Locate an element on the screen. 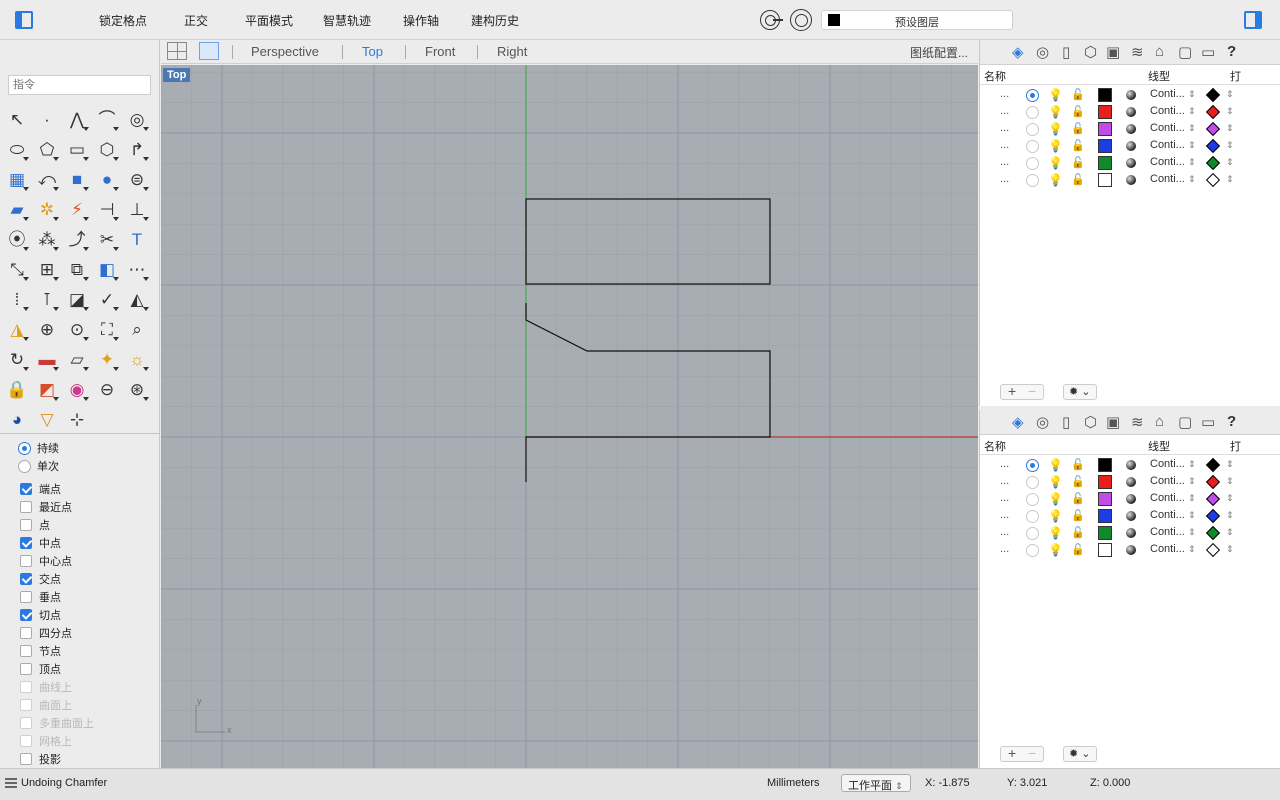 The height and width of the screenshot is (800, 1280). planar-mode-toggle: 平面模式 is located at coordinates (269, 20).